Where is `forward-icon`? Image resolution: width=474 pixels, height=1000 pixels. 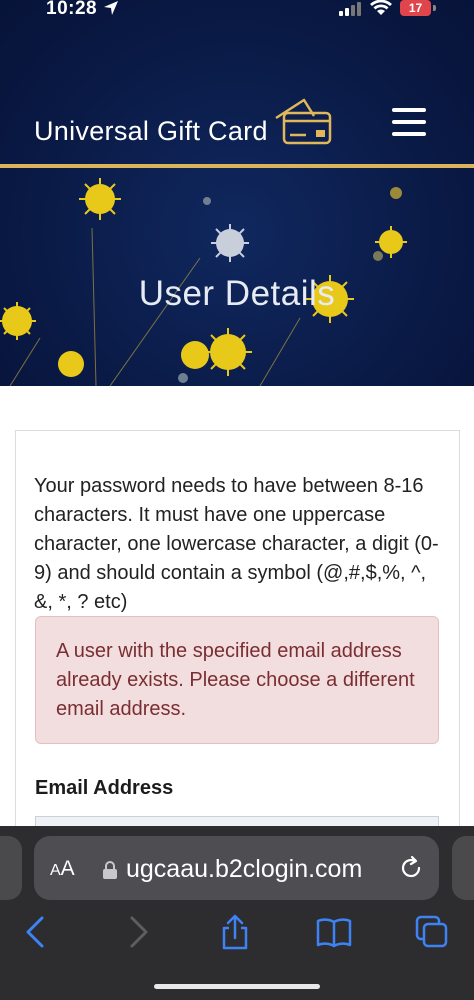 forward-icon is located at coordinates (138, 932).